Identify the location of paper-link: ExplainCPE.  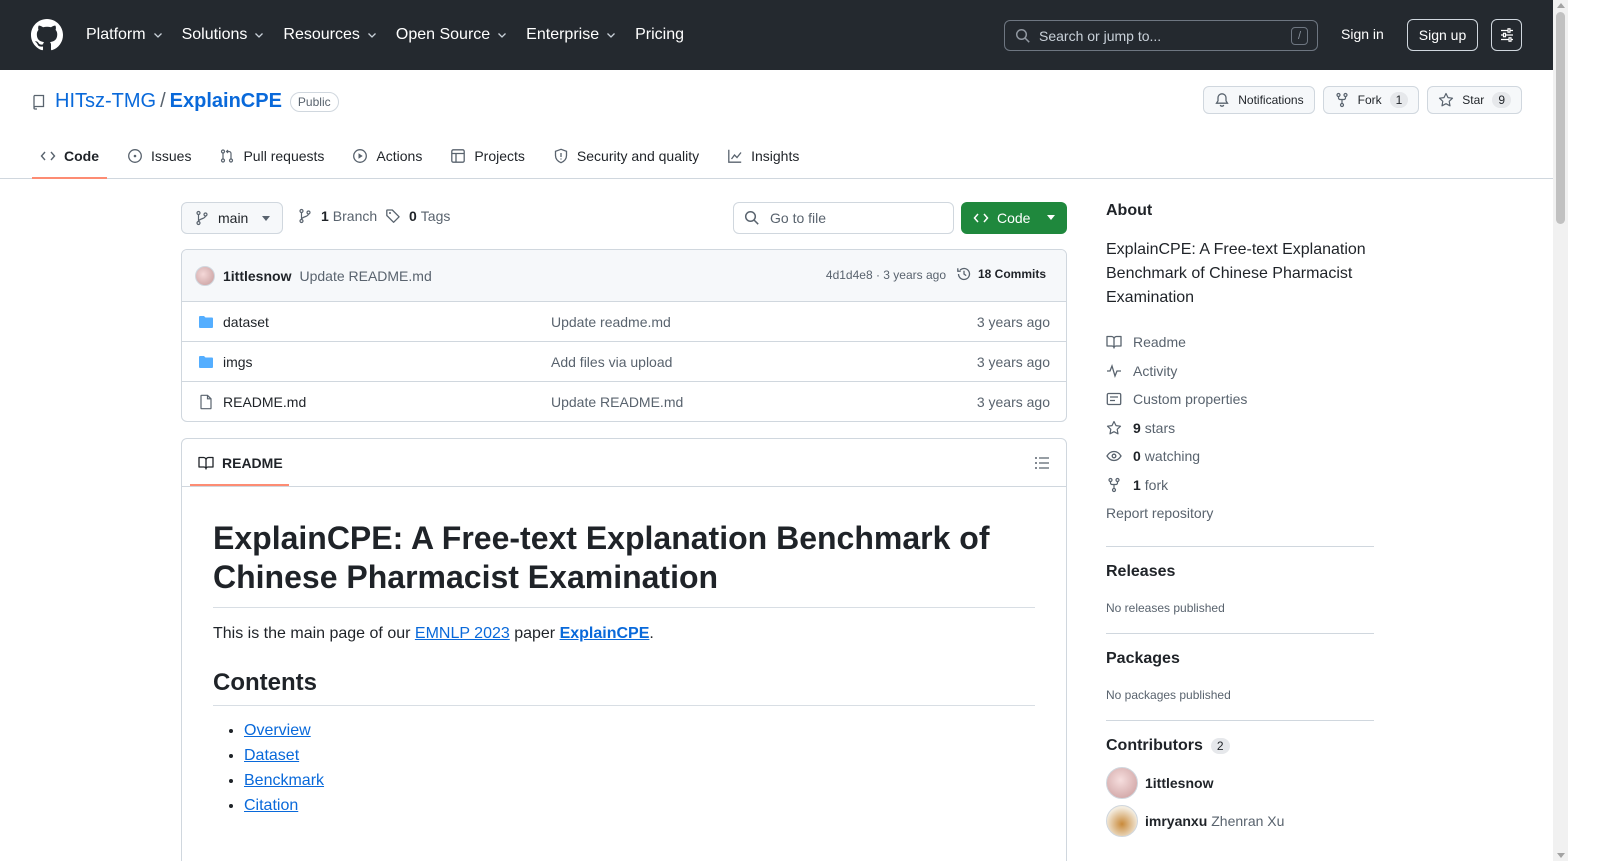
(605, 633).